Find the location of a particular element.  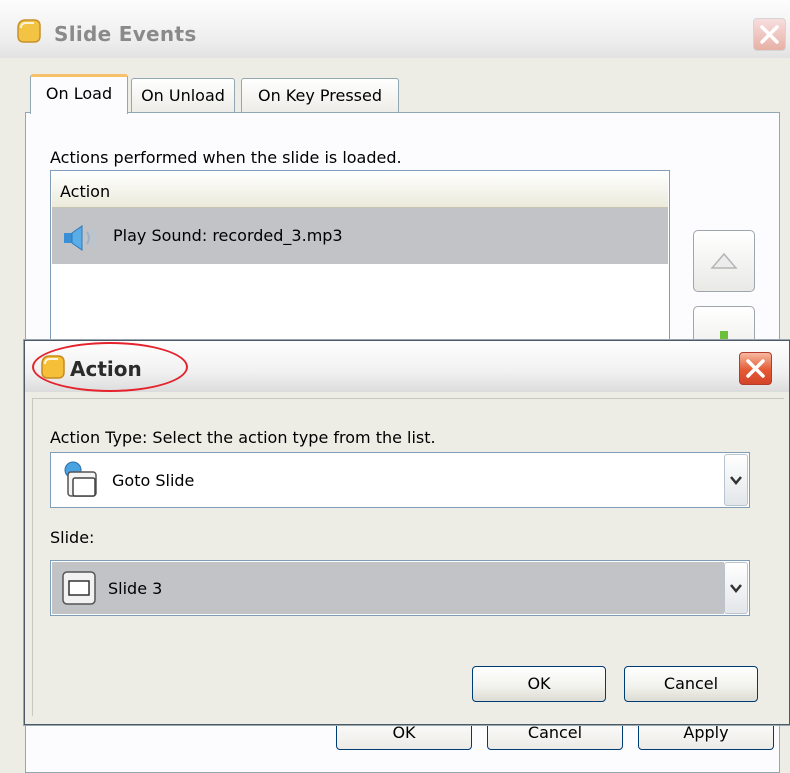

slide-caption: Slide: is located at coordinates (72, 537).